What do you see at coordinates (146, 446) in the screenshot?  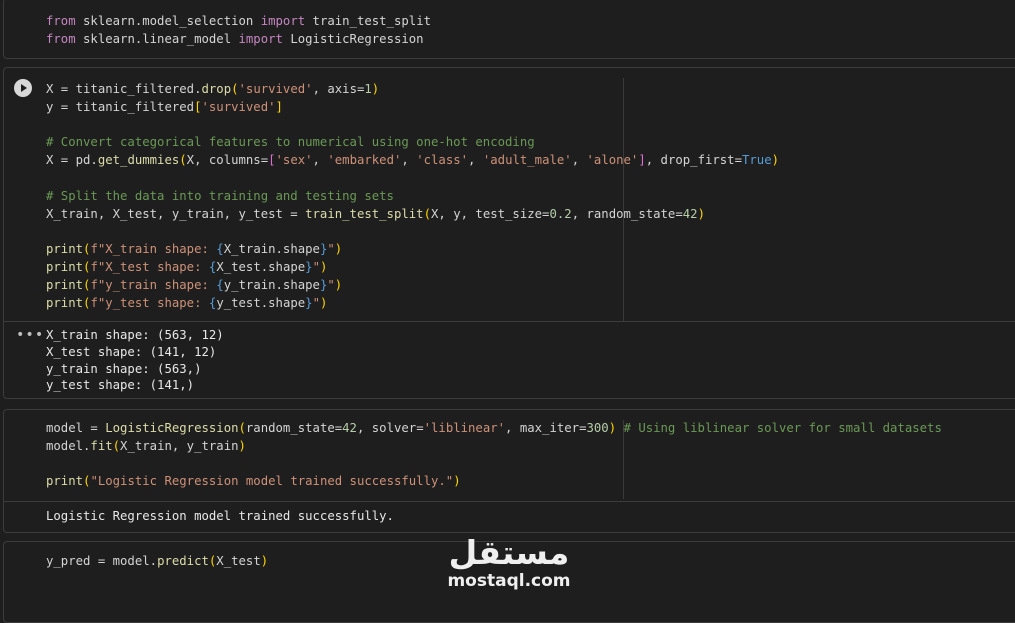 I see `code-line: model.fit(X_train, y_train)` at bounding box center [146, 446].